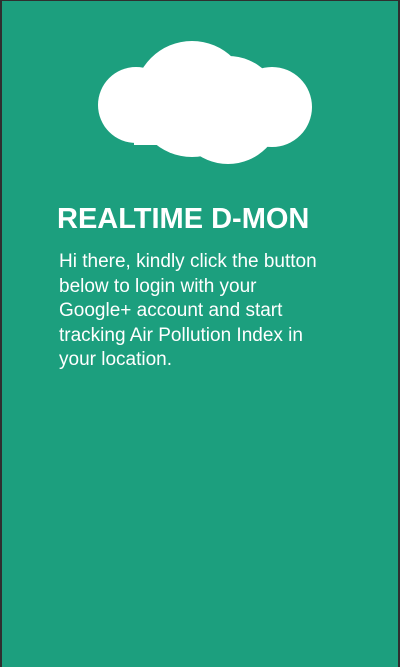 The image size is (400, 667). Describe the element at coordinates (183, 219) in the screenshot. I see `app-title: REALTIME D-MON` at that location.